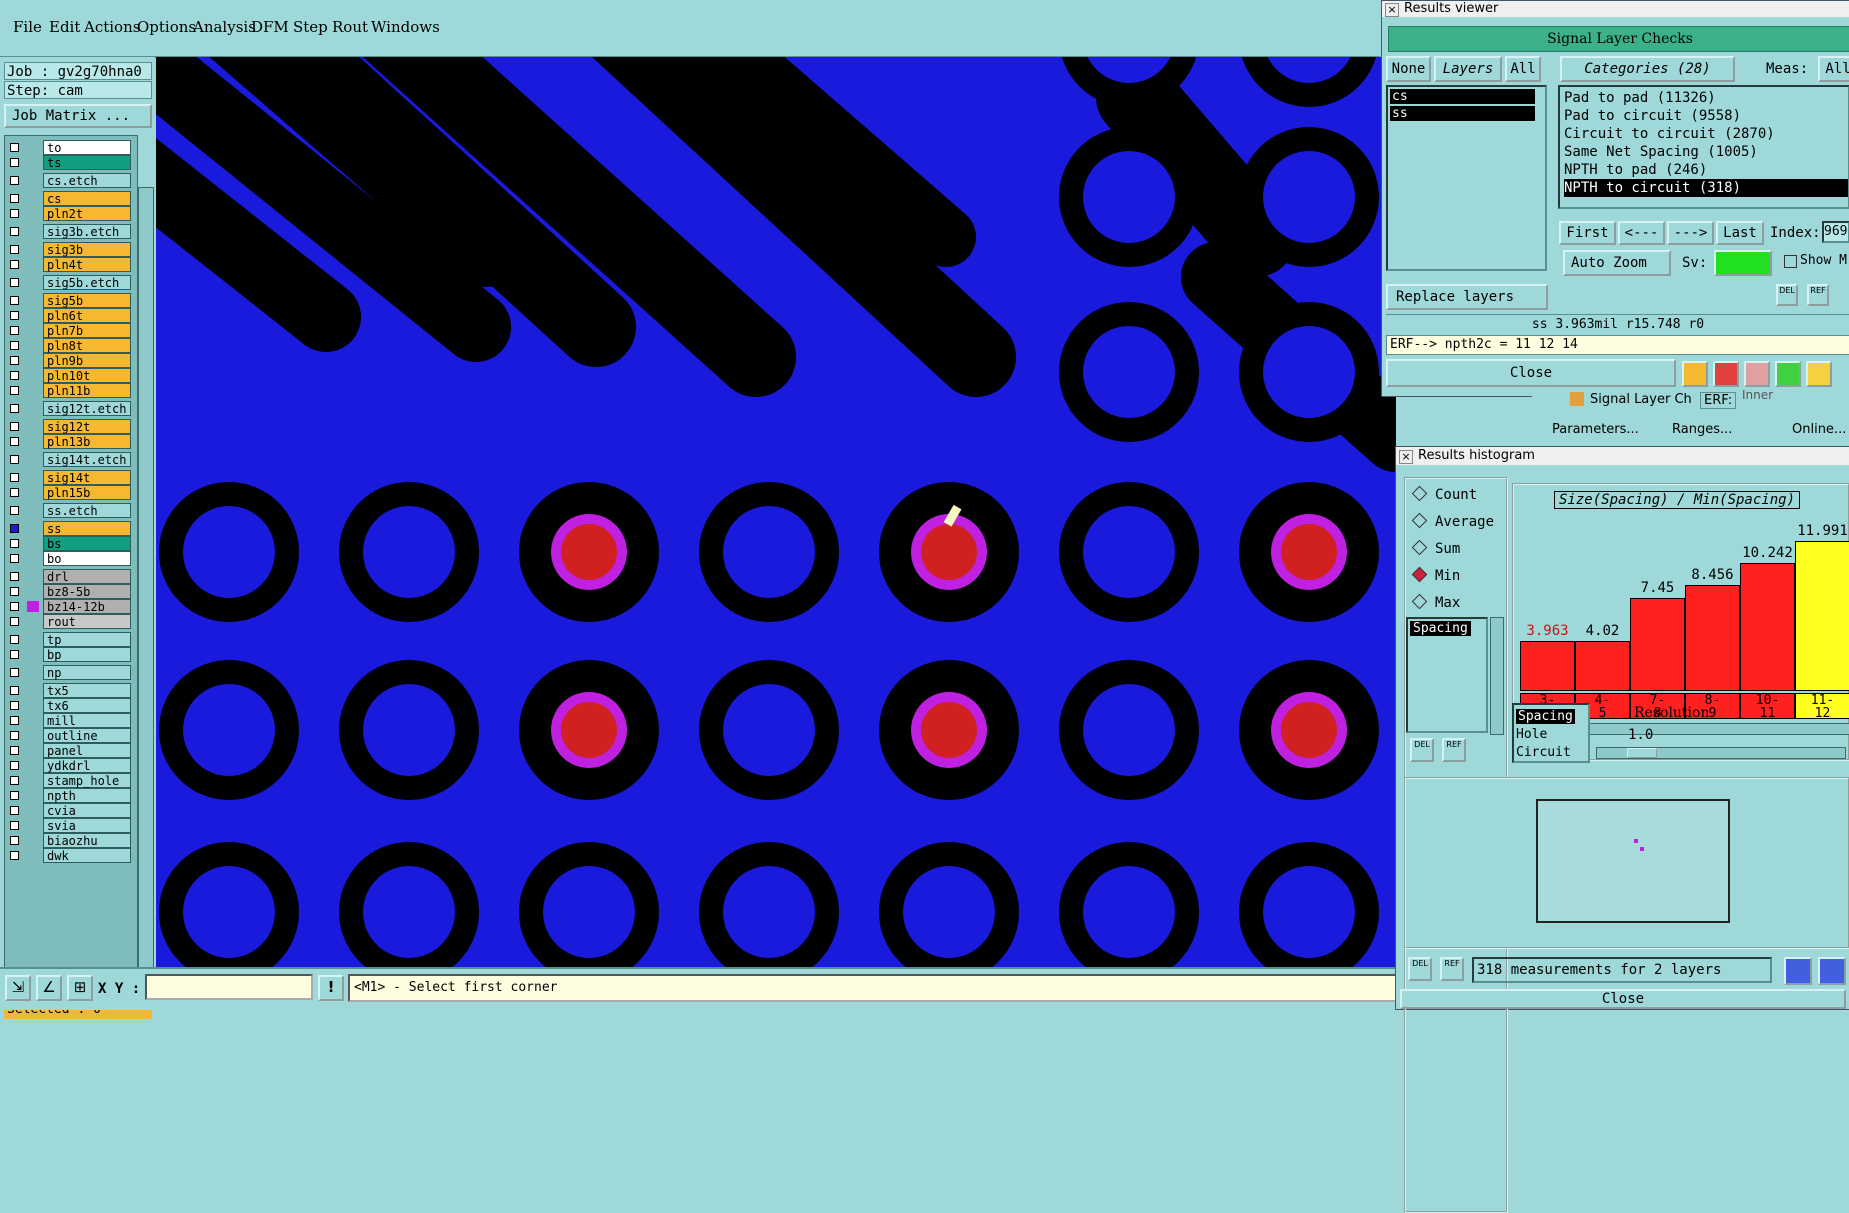 The width and height of the screenshot is (1849, 1213). I want to click on result-layer-item: ss, so click(1462, 113).